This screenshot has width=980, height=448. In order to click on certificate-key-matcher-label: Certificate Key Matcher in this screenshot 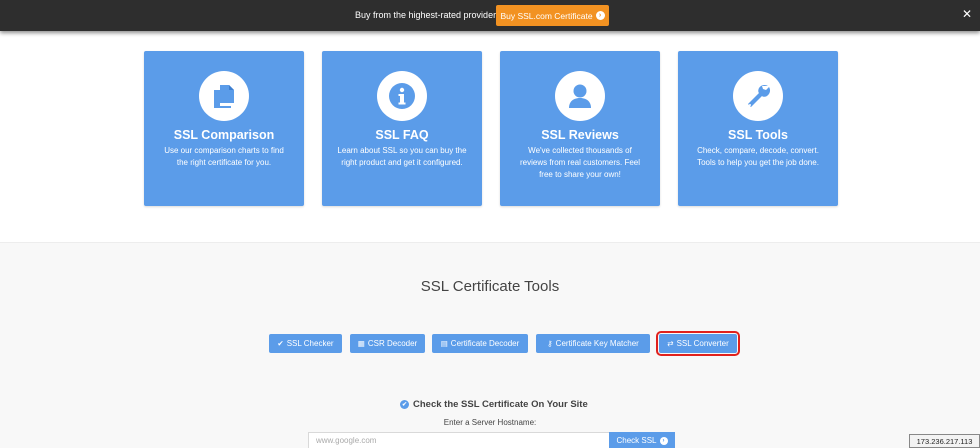, I will do `click(597, 343)`.